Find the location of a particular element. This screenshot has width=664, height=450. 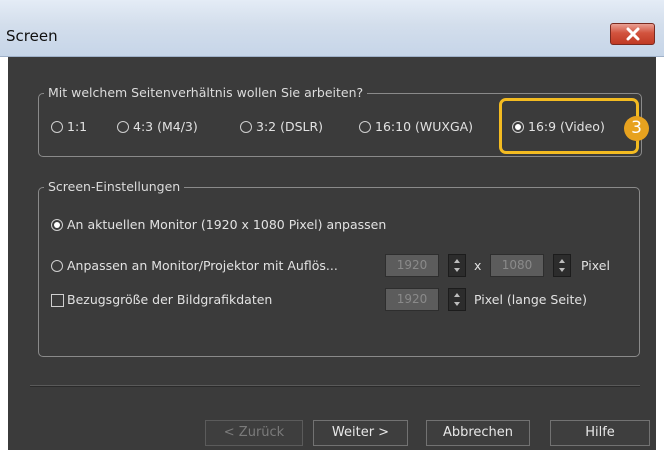

title-bar: Screen is located at coordinates (332, 28).